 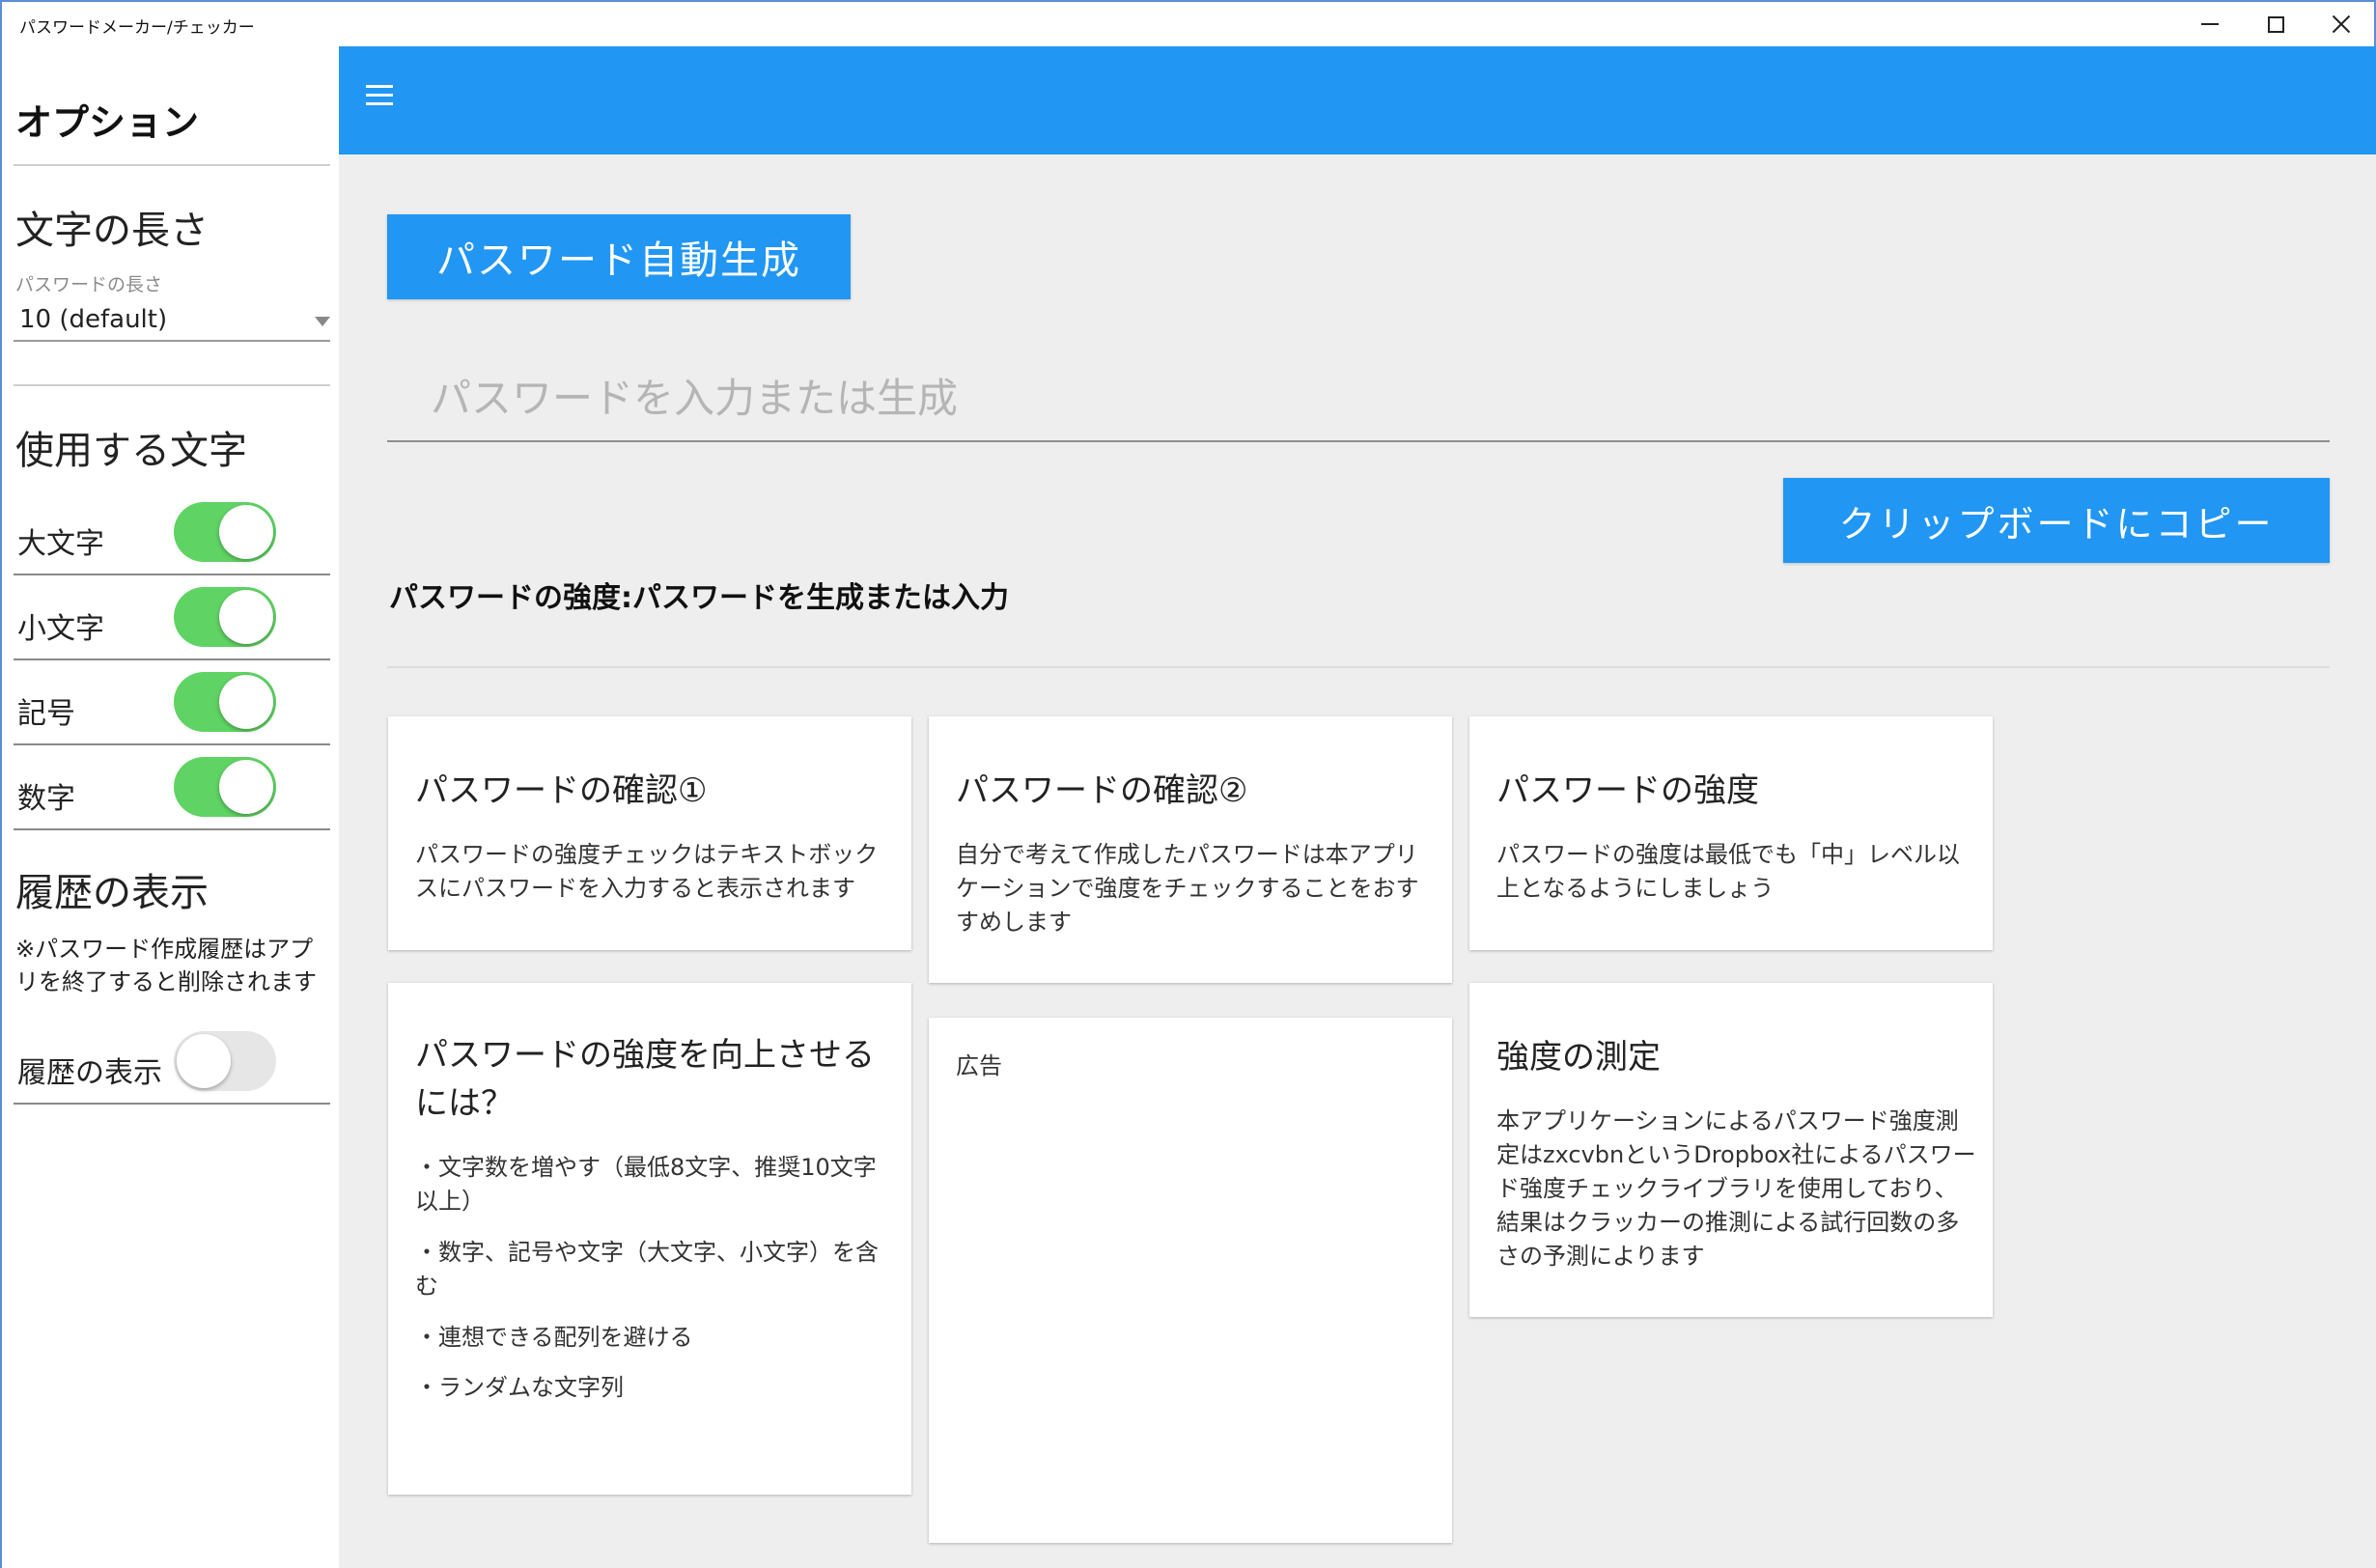 I want to click on app-bar, so click(x=1357, y=100).